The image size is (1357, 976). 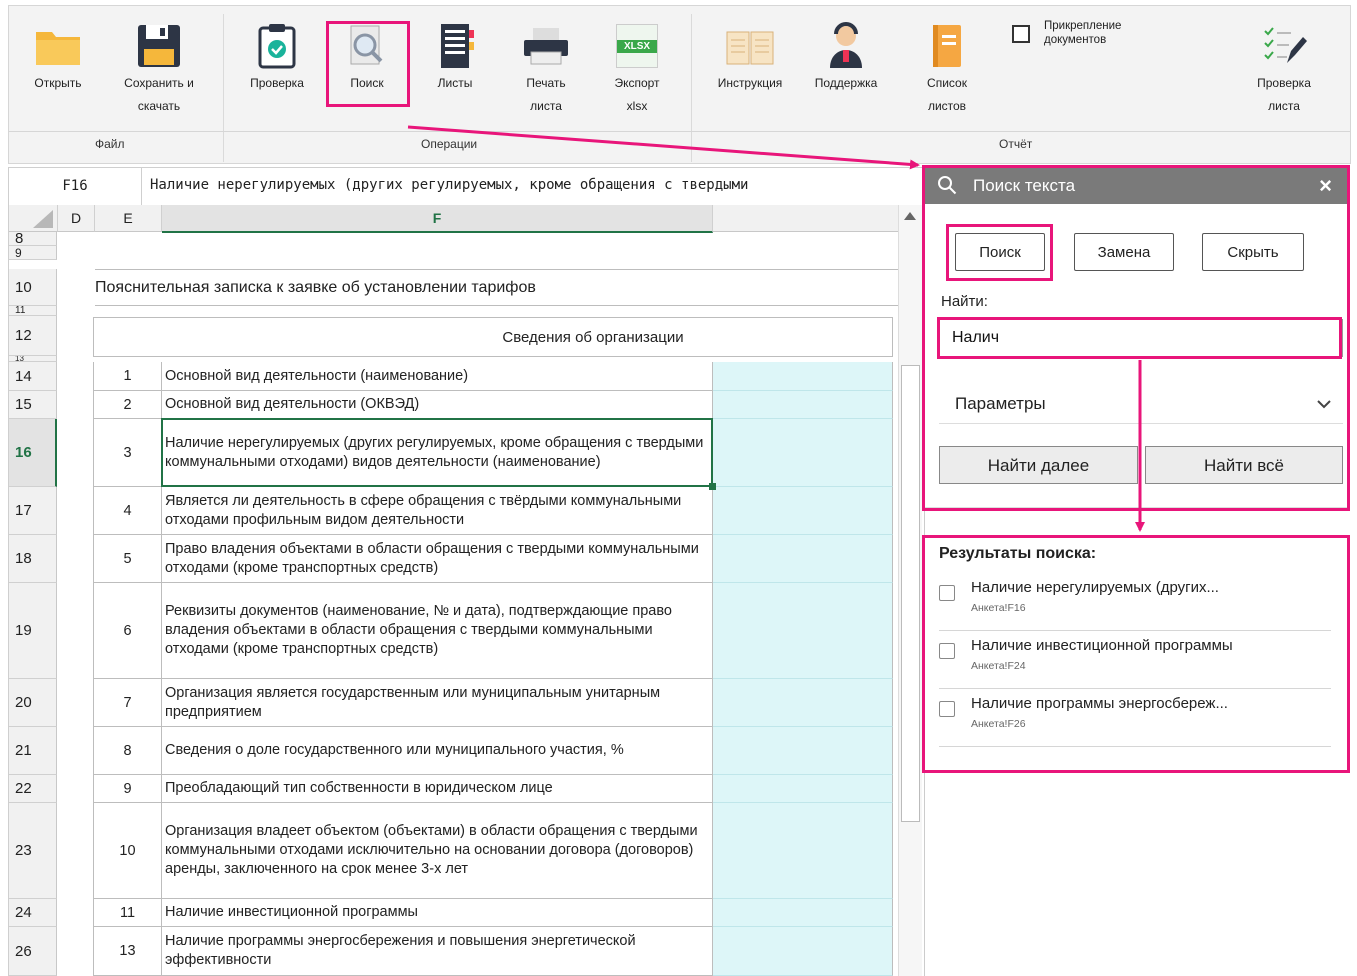 What do you see at coordinates (663, 147) in the screenshot?
I see `arrow-to-panel` at bounding box center [663, 147].